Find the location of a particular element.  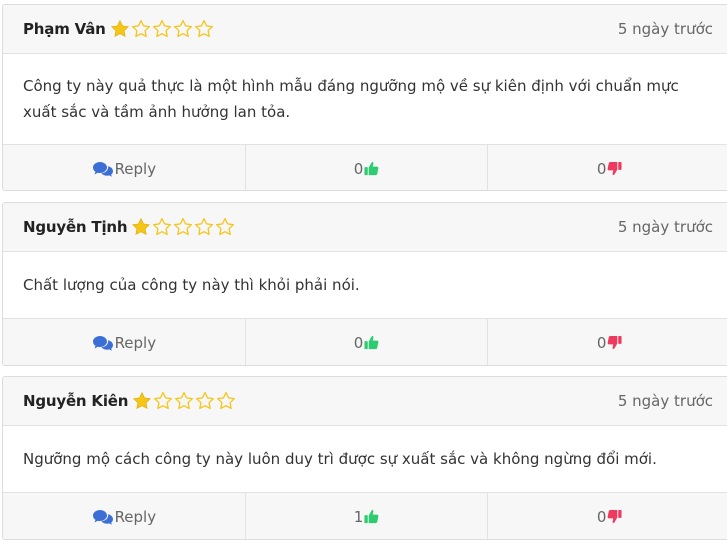

review-actions: Reply 1 0 is located at coordinates (365, 515).